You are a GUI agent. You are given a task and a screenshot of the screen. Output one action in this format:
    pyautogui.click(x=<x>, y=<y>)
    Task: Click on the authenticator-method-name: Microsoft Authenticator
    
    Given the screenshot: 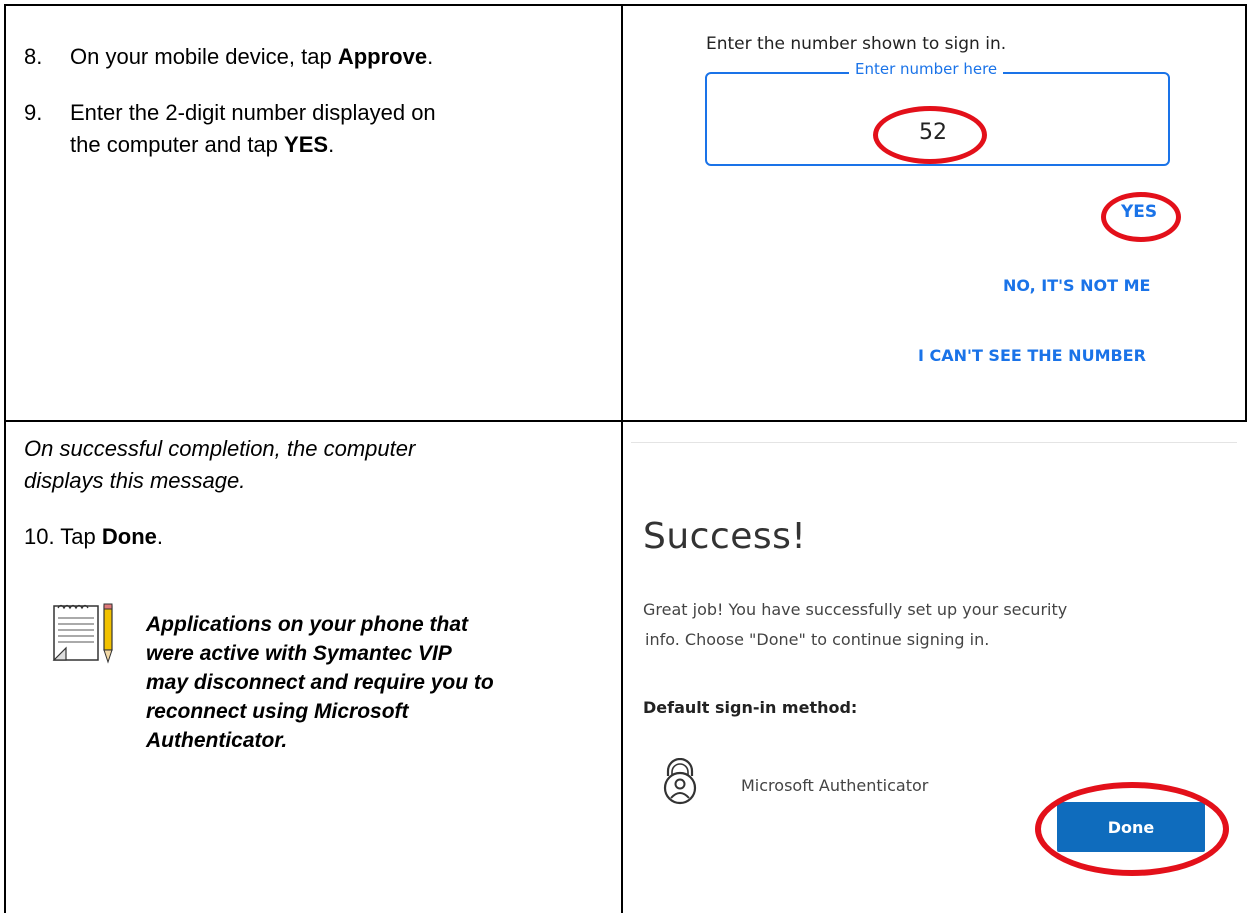 What is the action you would take?
    pyautogui.click(x=835, y=785)
    